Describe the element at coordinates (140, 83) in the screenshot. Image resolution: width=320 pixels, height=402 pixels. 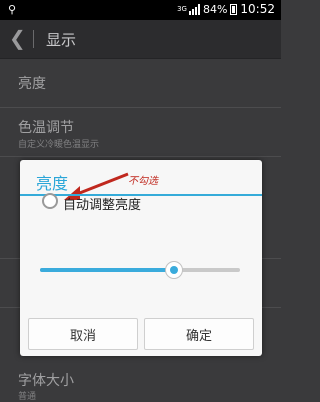
I see `settings-item-brightness: 亮度` at that location.